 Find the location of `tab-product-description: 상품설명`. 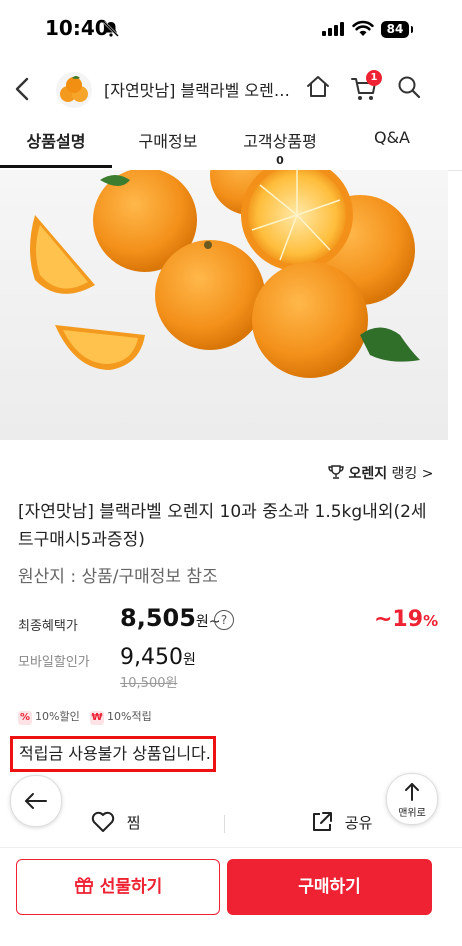

tab-product-description: 상품설명 is located at coordinates (56, 143).